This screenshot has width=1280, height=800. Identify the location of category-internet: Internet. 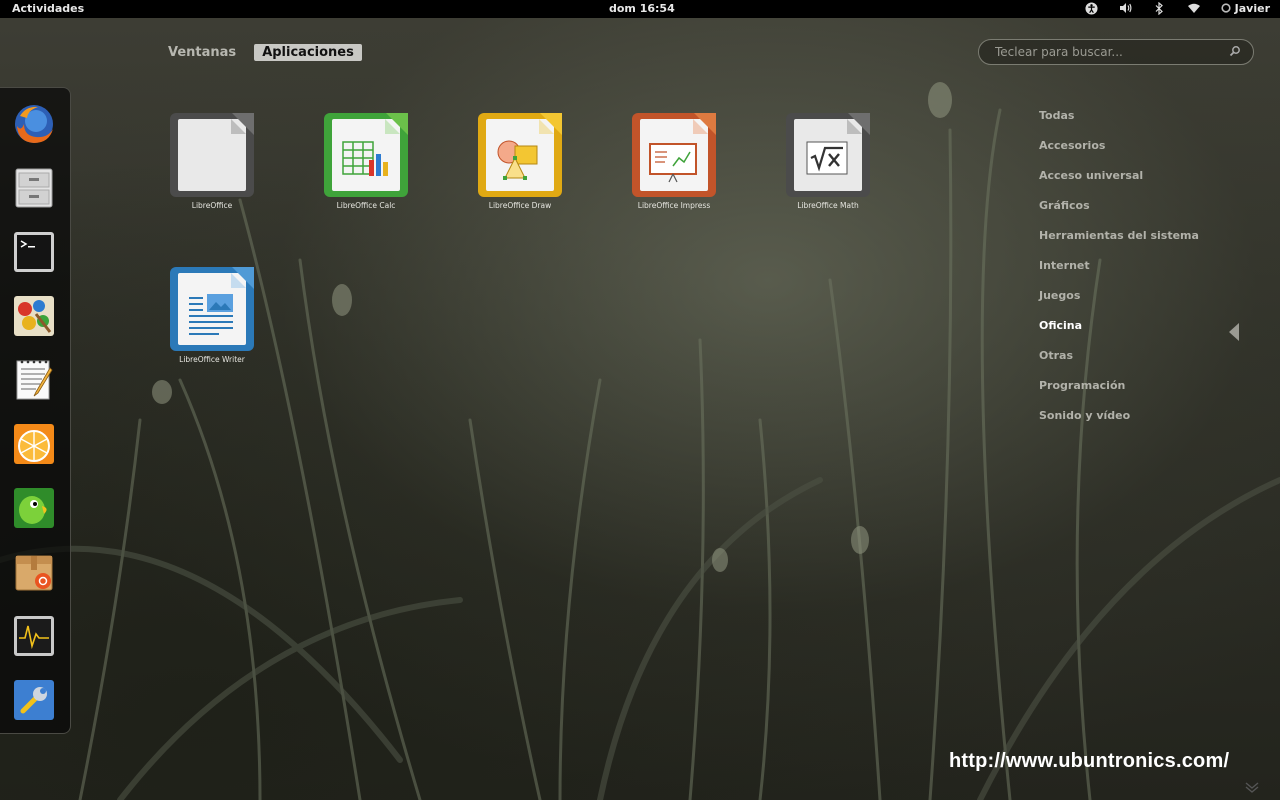
(1119, 273).